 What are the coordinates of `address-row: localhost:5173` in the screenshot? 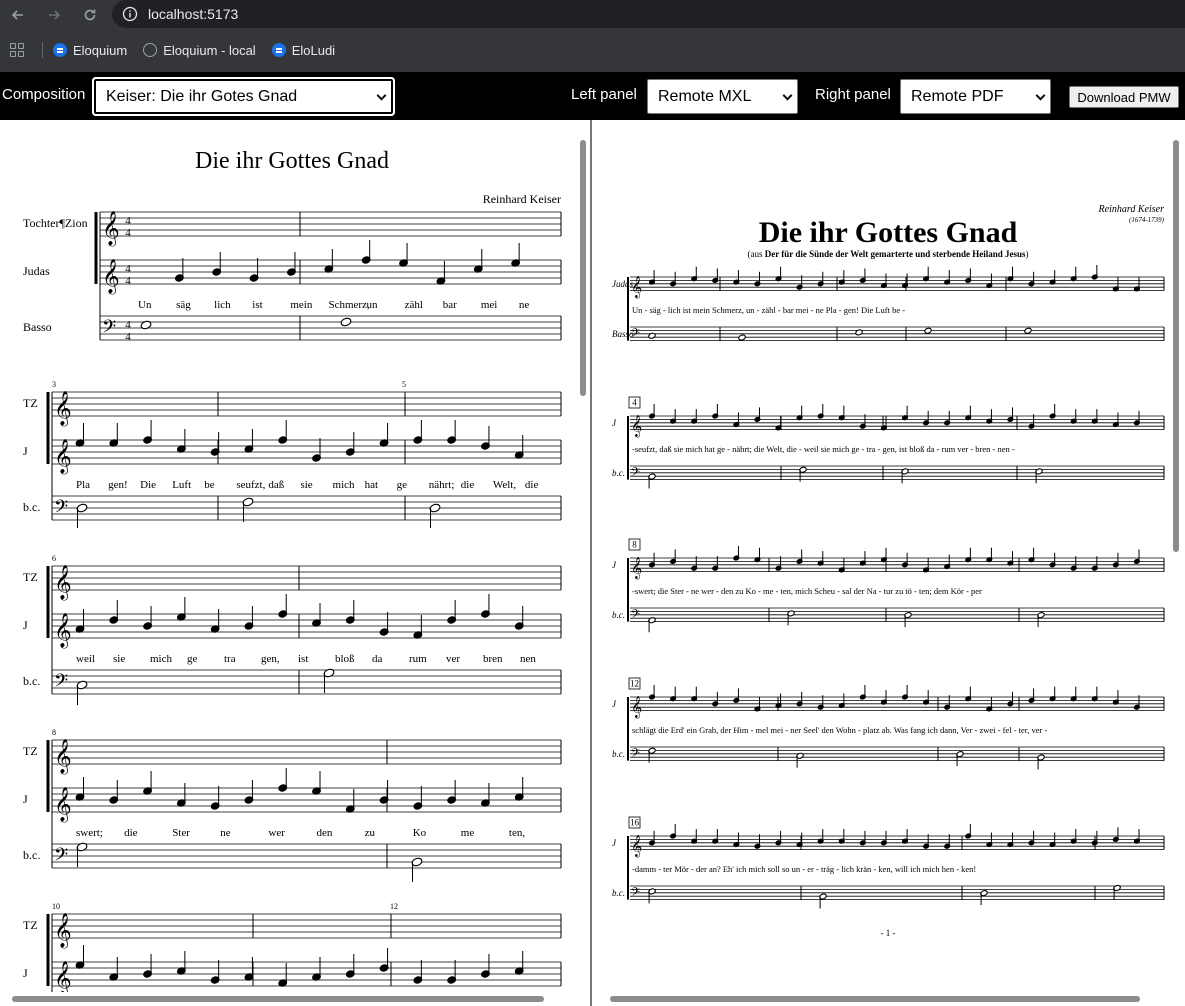 It's located at (592, 15).